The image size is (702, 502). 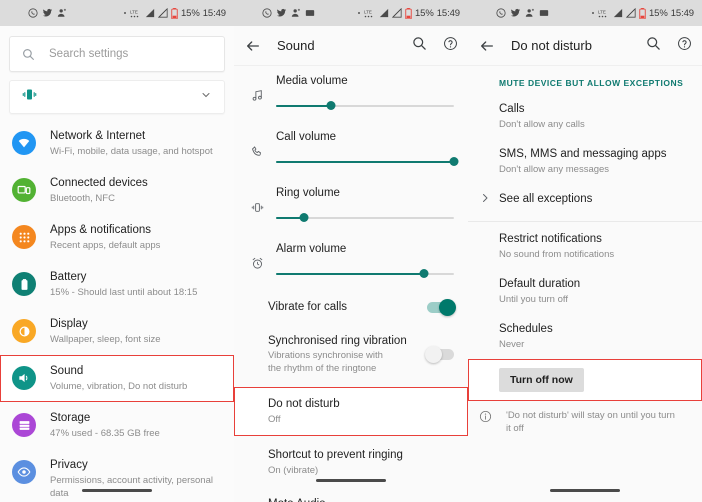 I want to click on svg-text: LTE, so click(x=368, y=11).